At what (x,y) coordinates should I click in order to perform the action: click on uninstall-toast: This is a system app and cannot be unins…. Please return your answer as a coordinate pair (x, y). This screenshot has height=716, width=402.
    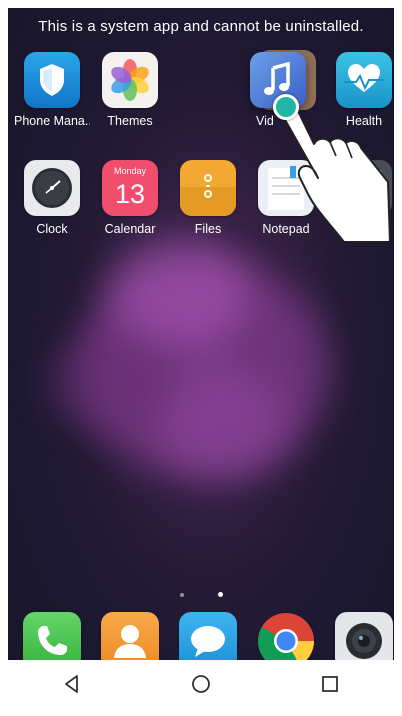
    Looking at the image, I should click on (201, 26).